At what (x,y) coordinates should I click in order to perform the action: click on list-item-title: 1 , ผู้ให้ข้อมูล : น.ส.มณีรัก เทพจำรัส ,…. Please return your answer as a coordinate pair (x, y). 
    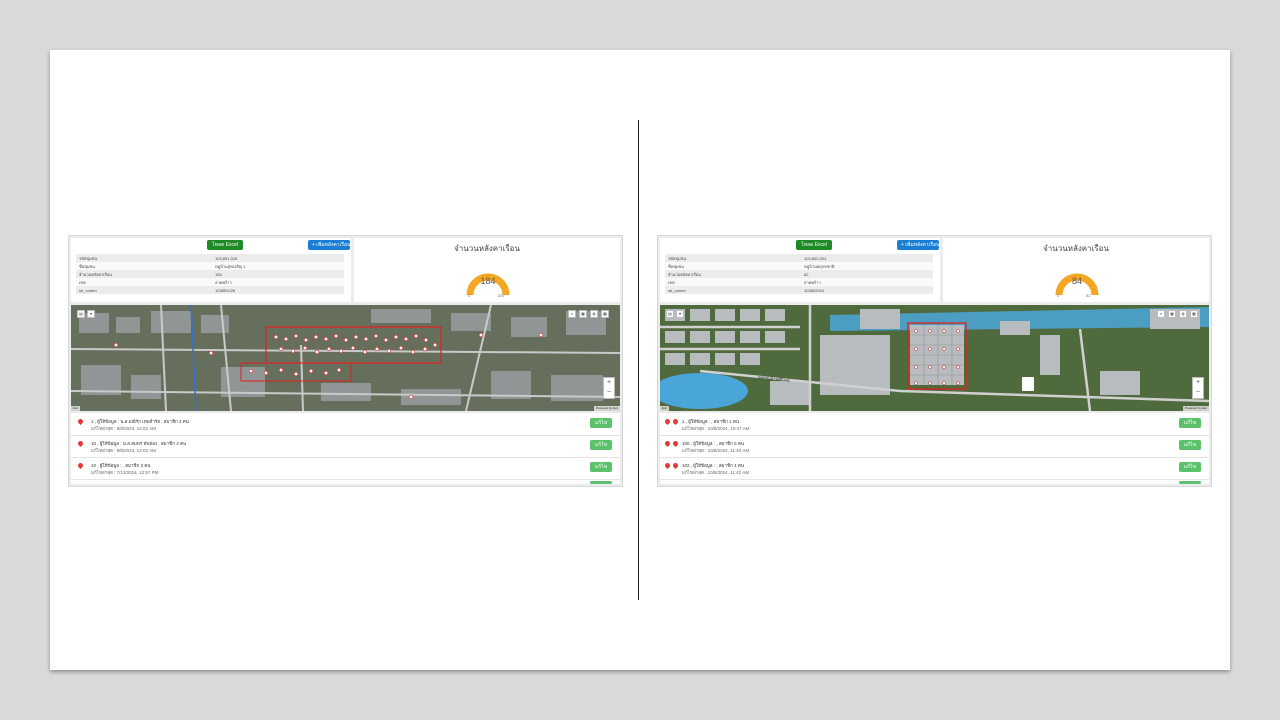
    Looking at the image, I should click on (140, 421).